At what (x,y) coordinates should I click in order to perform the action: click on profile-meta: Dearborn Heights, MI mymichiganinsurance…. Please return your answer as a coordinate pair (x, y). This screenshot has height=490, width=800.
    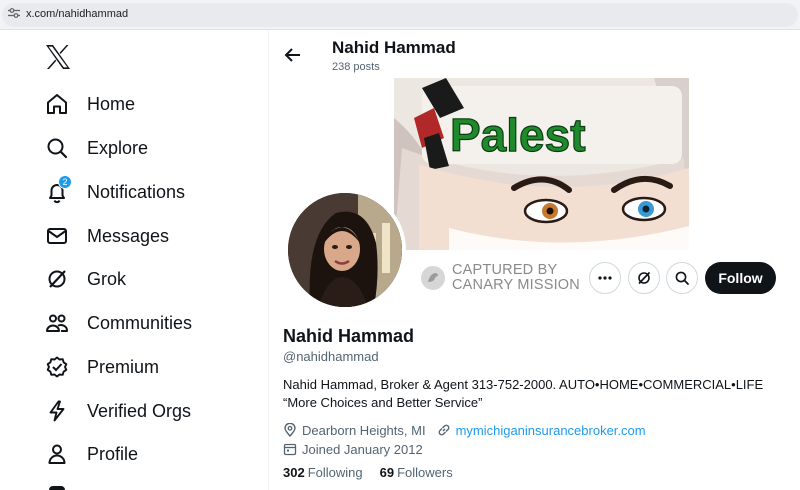
    Looking at the image, I should click on (464, 439).